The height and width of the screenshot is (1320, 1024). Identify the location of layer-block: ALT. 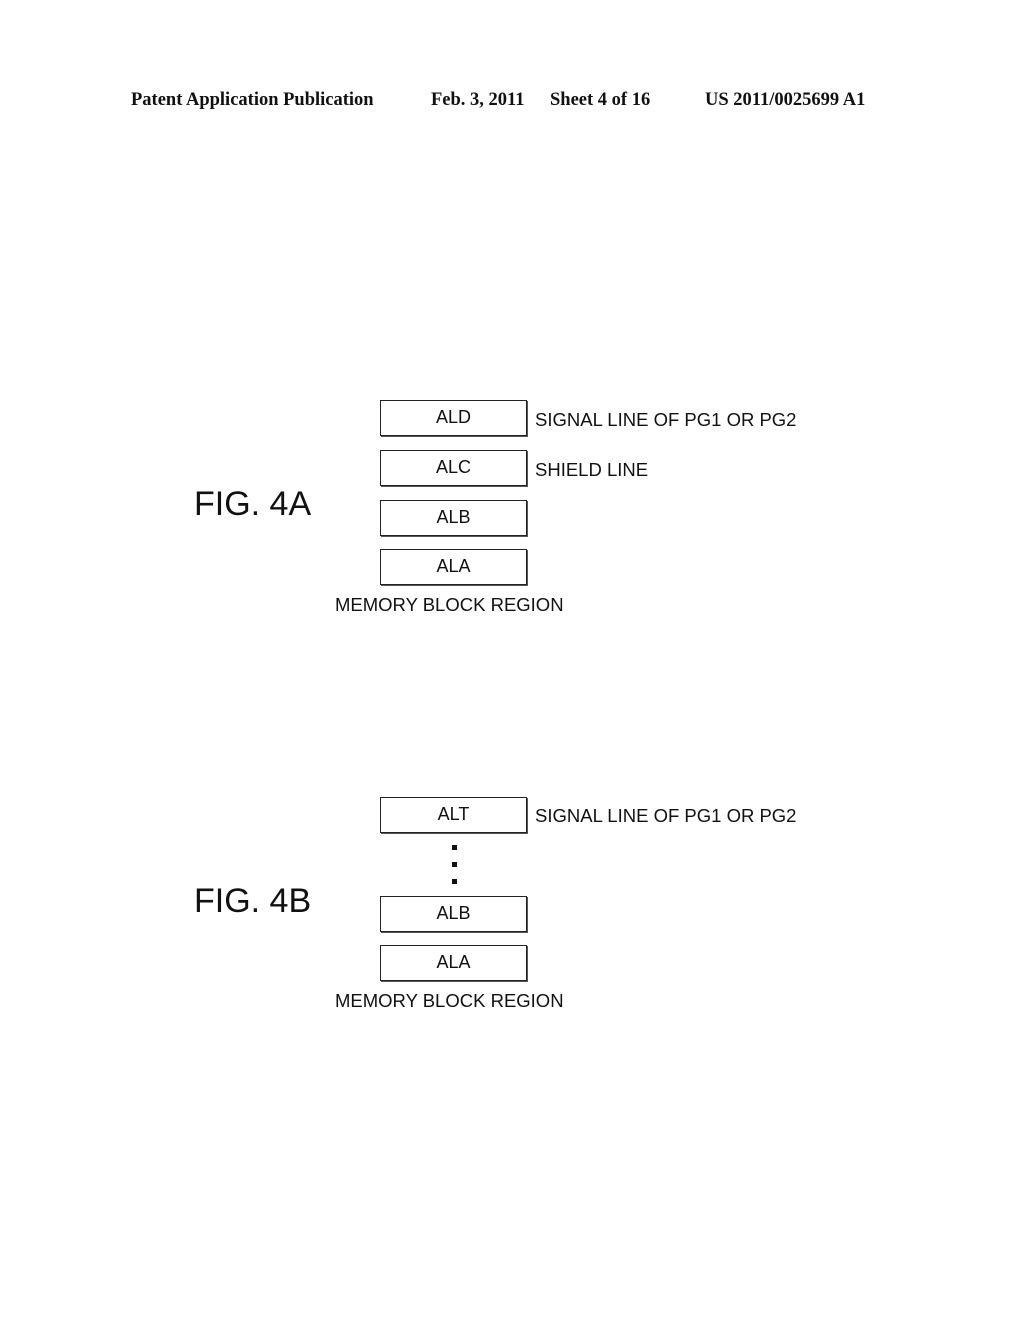
(453, 815).